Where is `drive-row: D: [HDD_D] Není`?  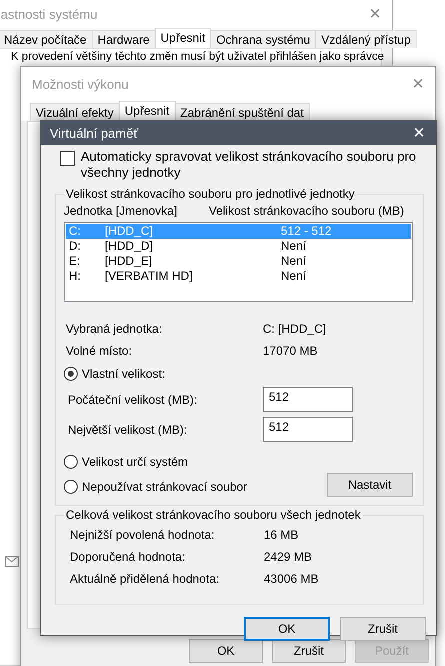
drive-row: D: [HDD_D] Není is located at coordinates (238, 246).